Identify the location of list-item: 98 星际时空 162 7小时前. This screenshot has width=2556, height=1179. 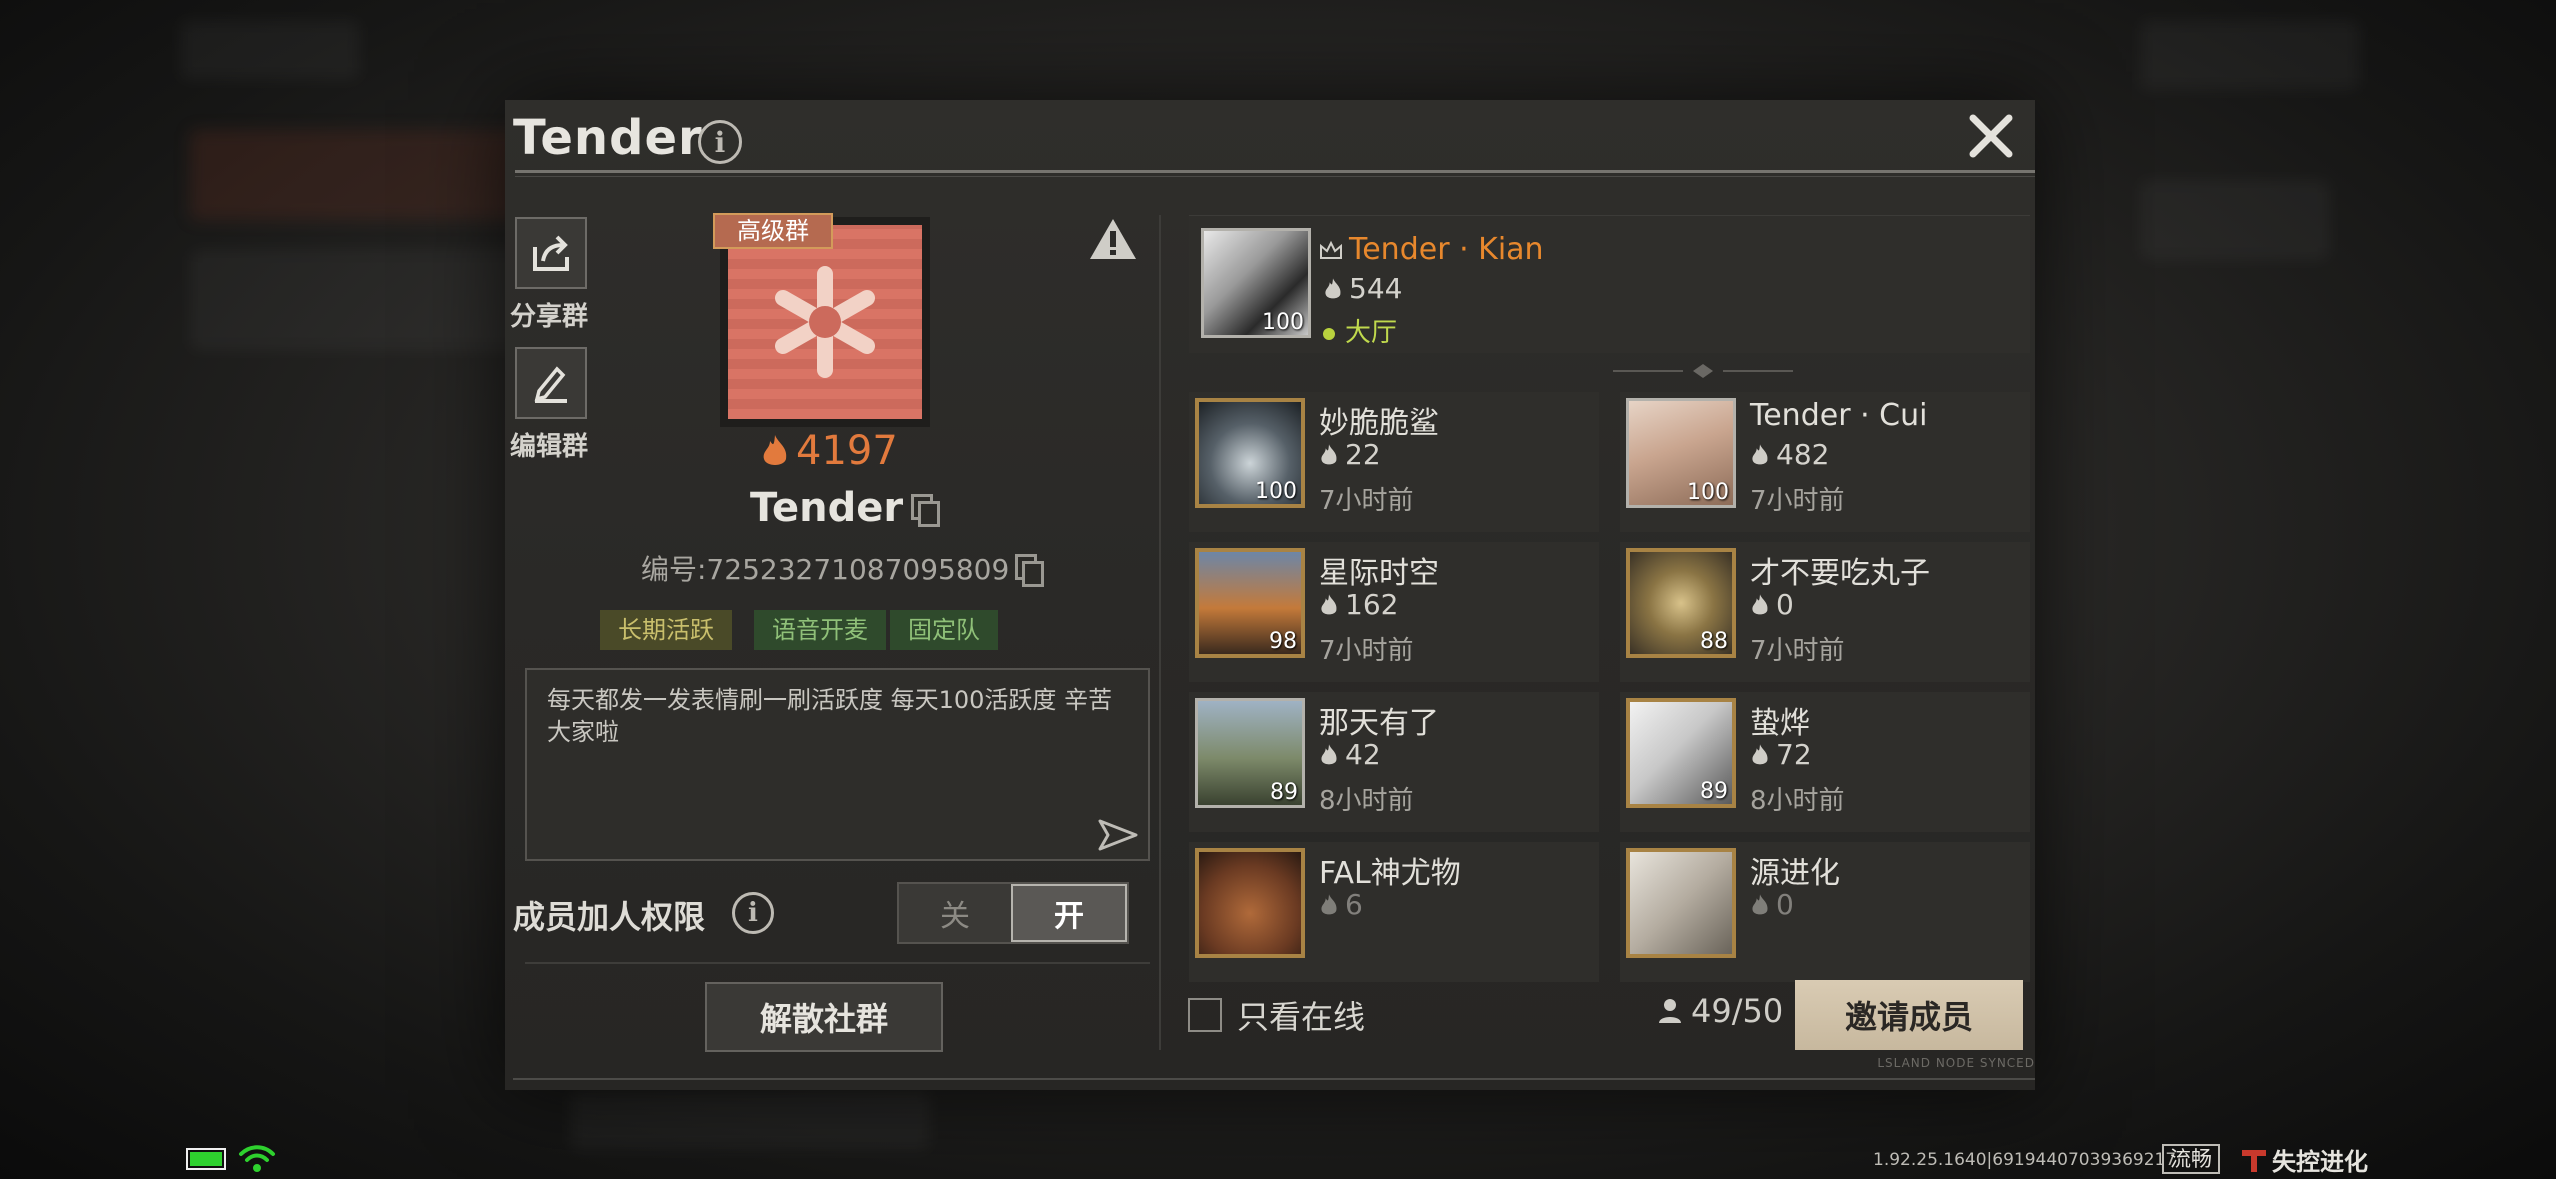
(1394, 612).